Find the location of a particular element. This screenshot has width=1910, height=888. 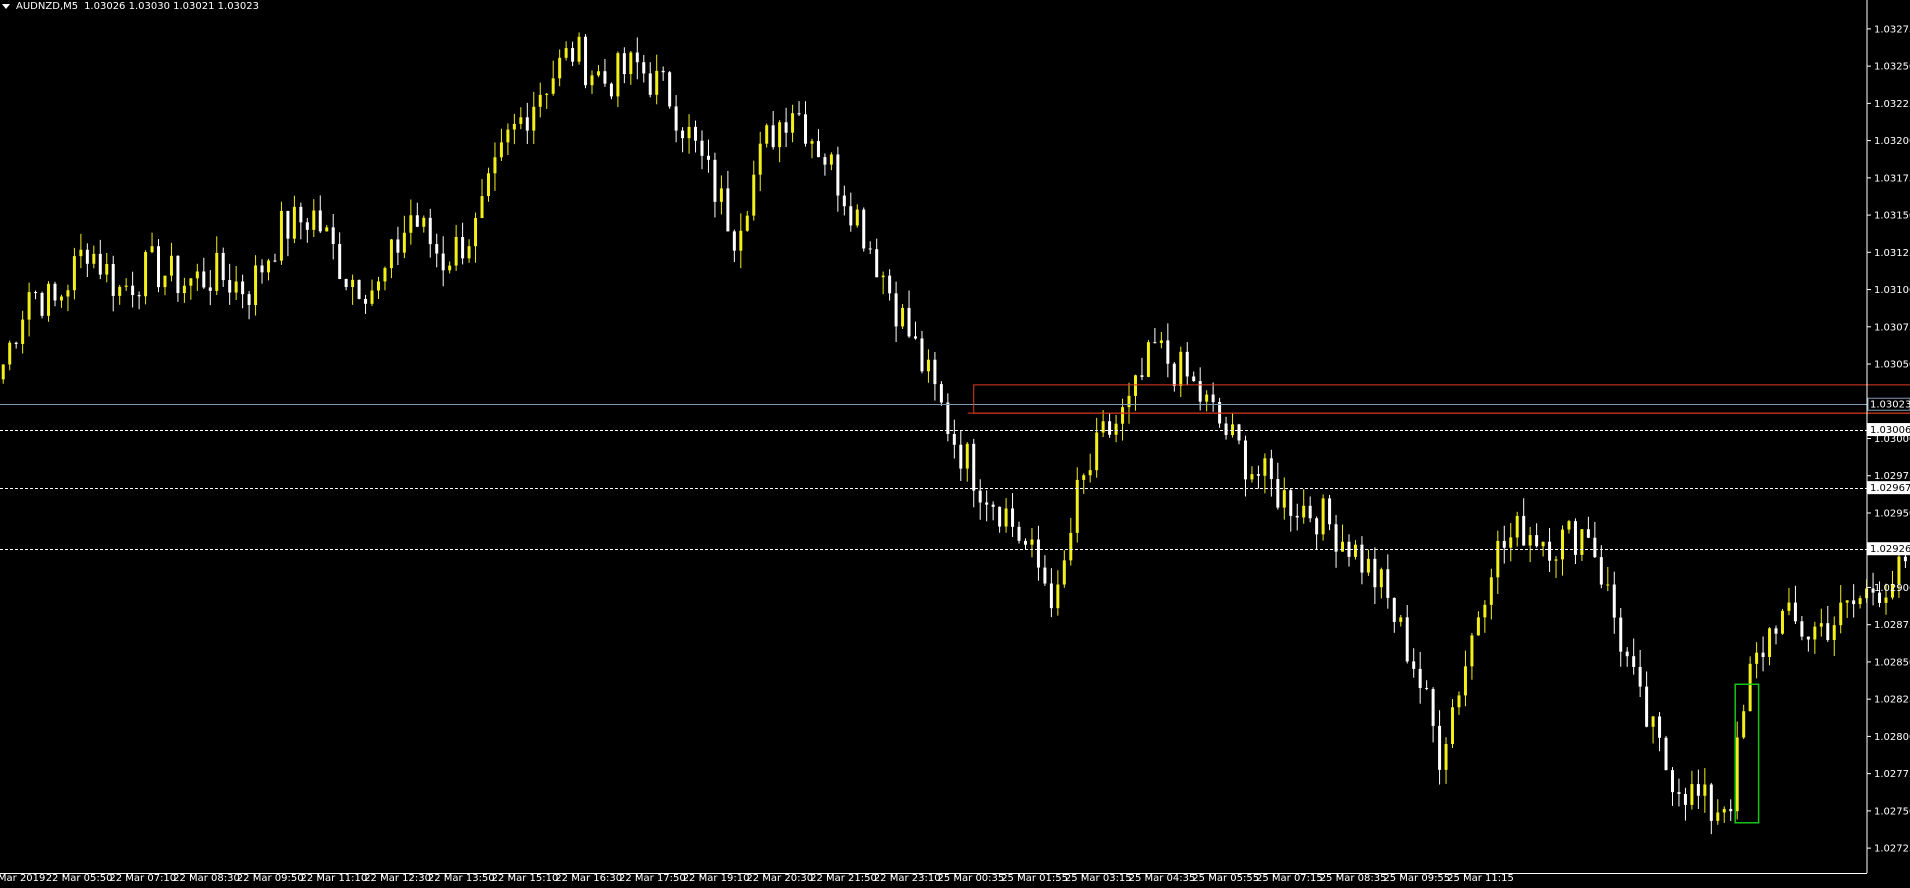

resistance-zone-rect is located at coordinates (1441, 399).